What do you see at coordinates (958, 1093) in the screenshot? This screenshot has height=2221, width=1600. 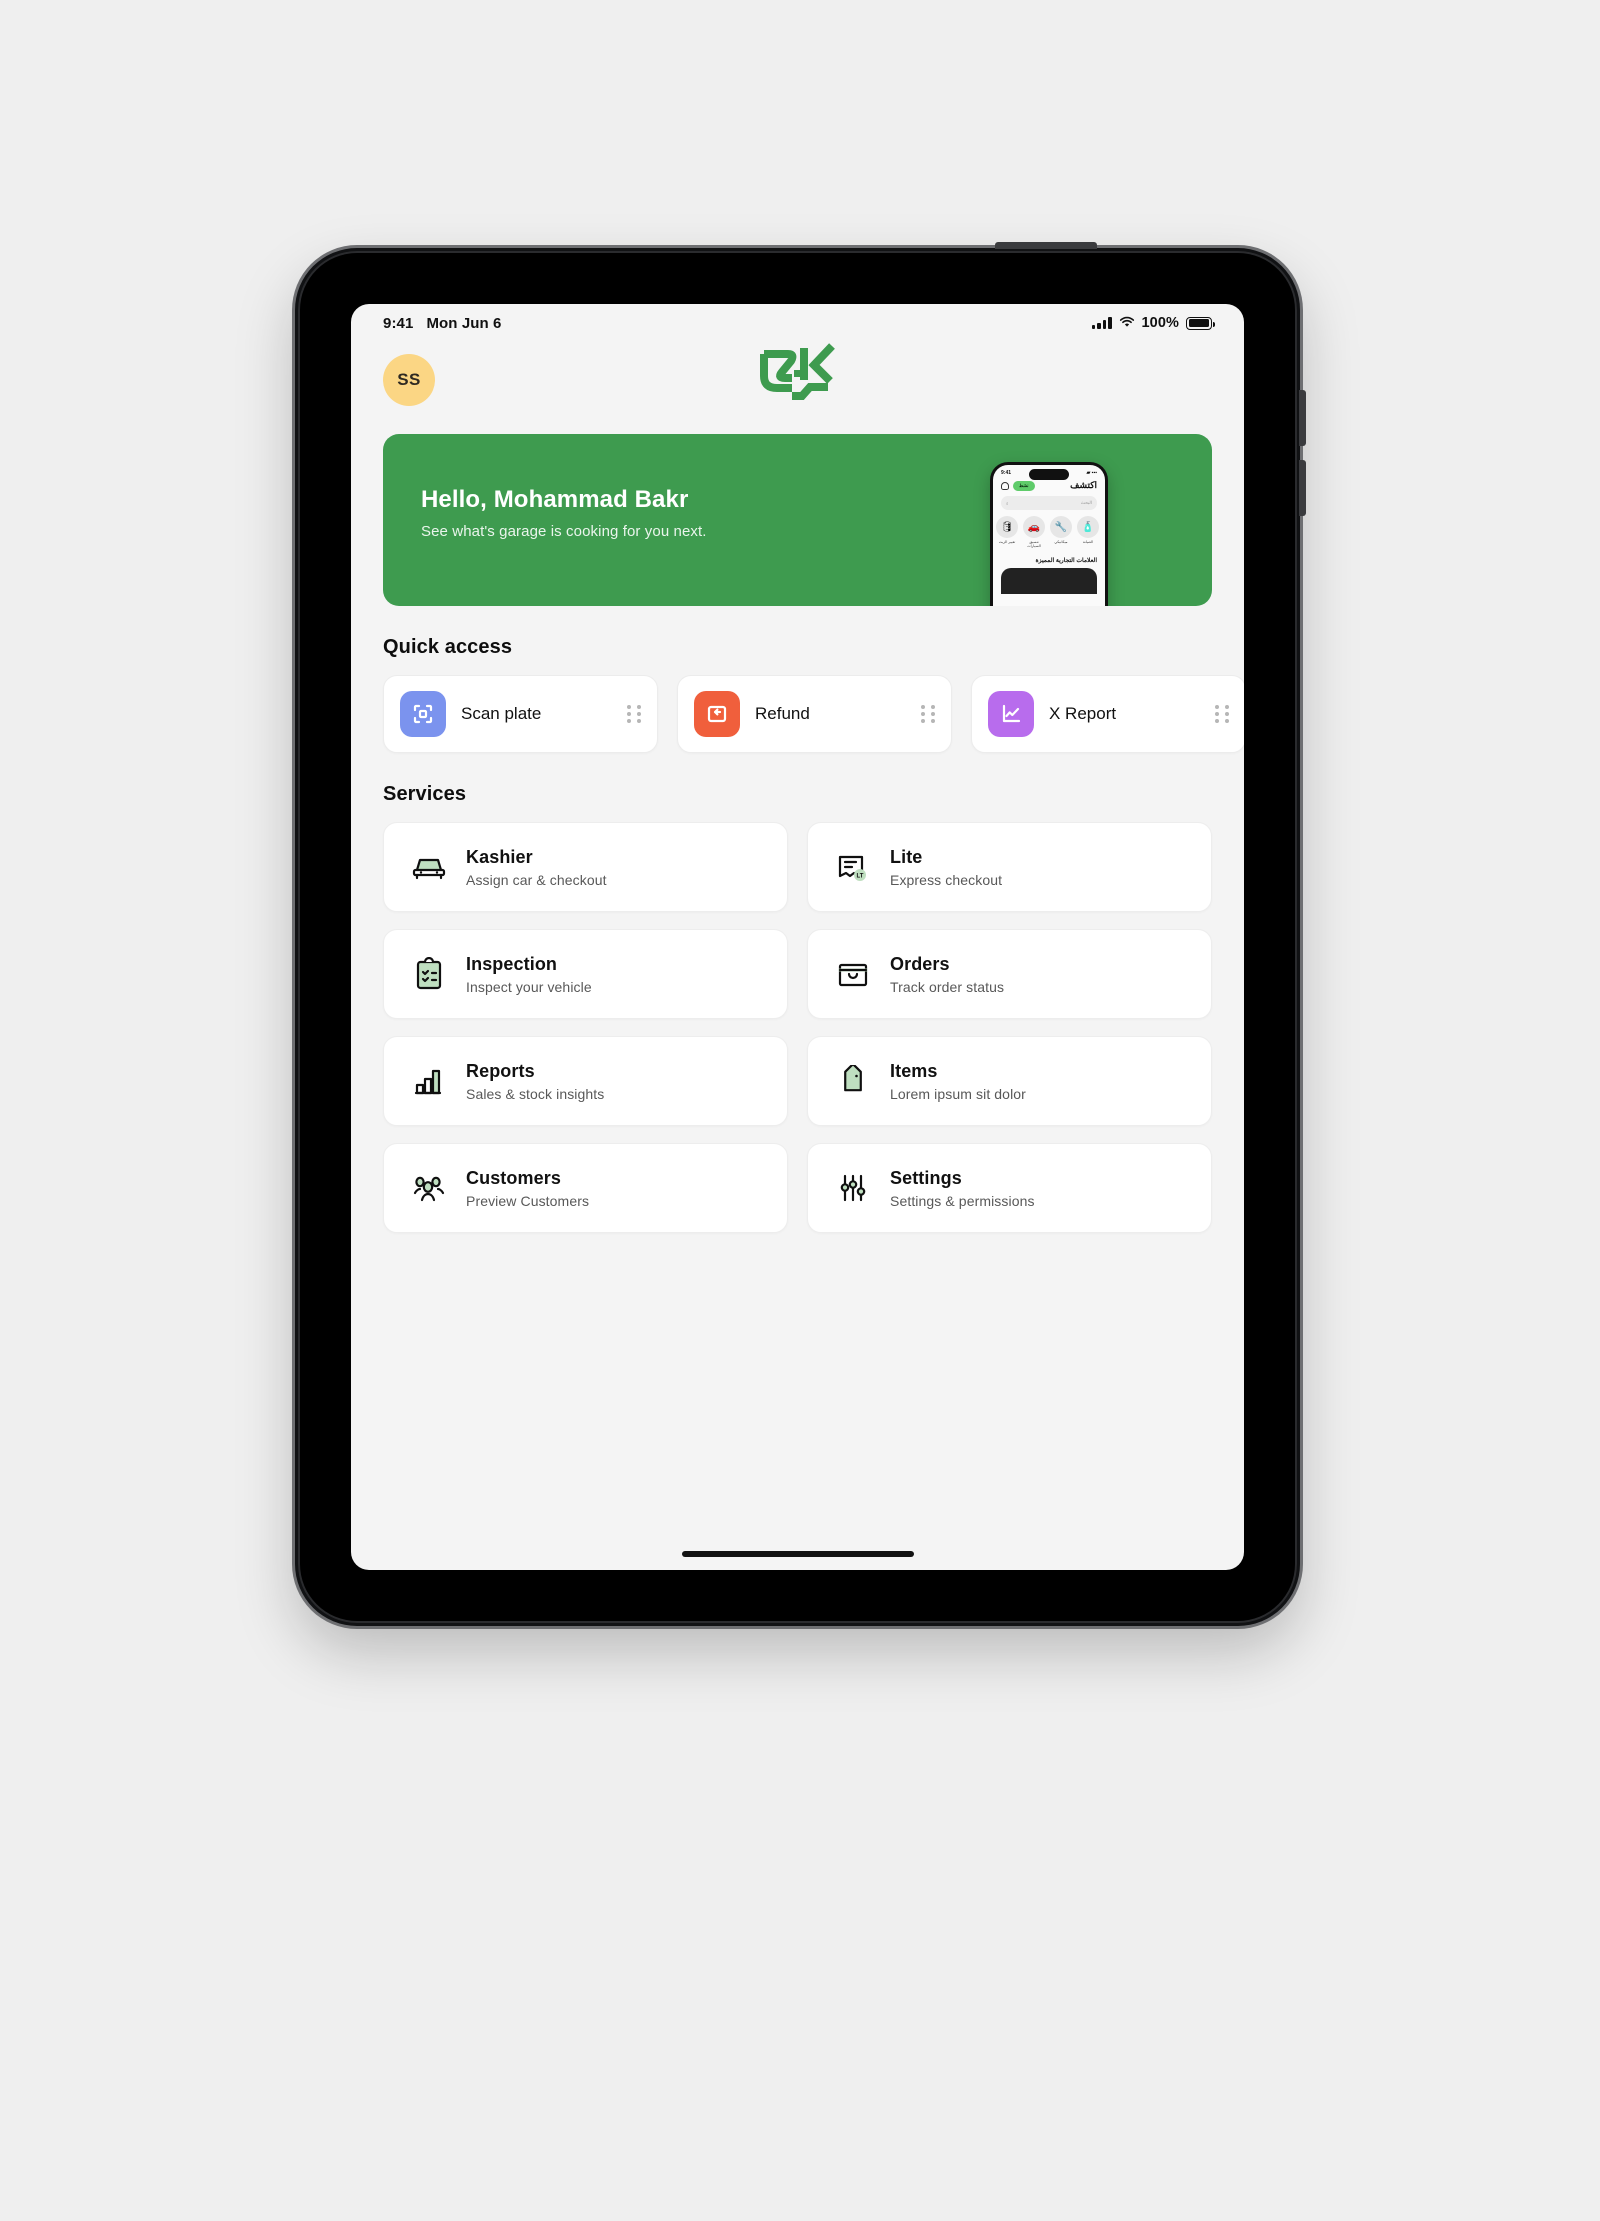 I see `service-desc: Lorem ipsum sit dolor` at bounding box center [958, 1093].